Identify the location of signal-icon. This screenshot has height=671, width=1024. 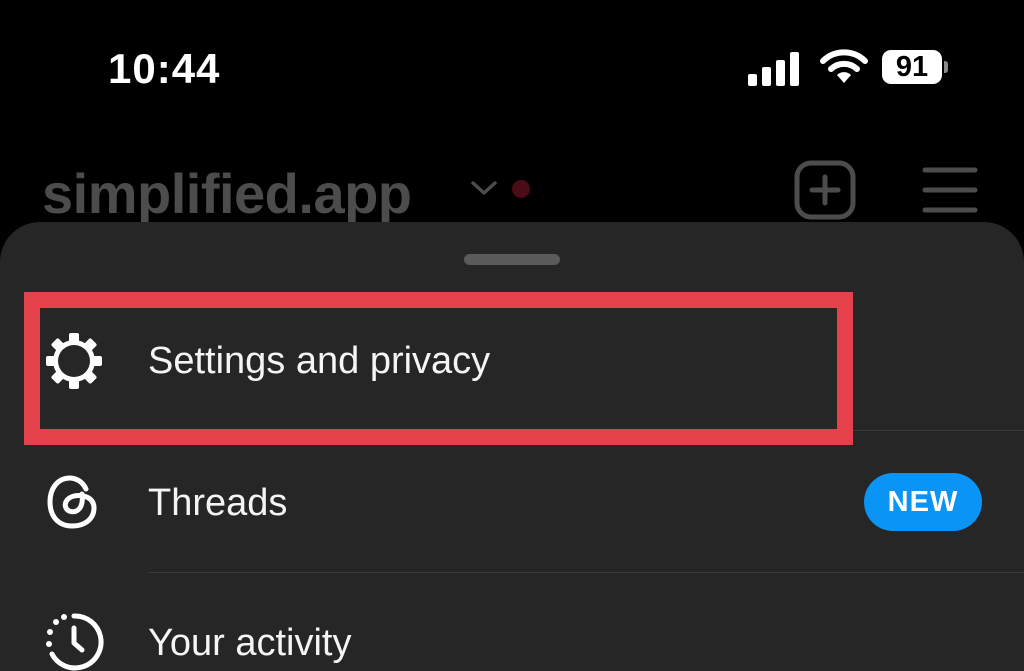
(773, 69).